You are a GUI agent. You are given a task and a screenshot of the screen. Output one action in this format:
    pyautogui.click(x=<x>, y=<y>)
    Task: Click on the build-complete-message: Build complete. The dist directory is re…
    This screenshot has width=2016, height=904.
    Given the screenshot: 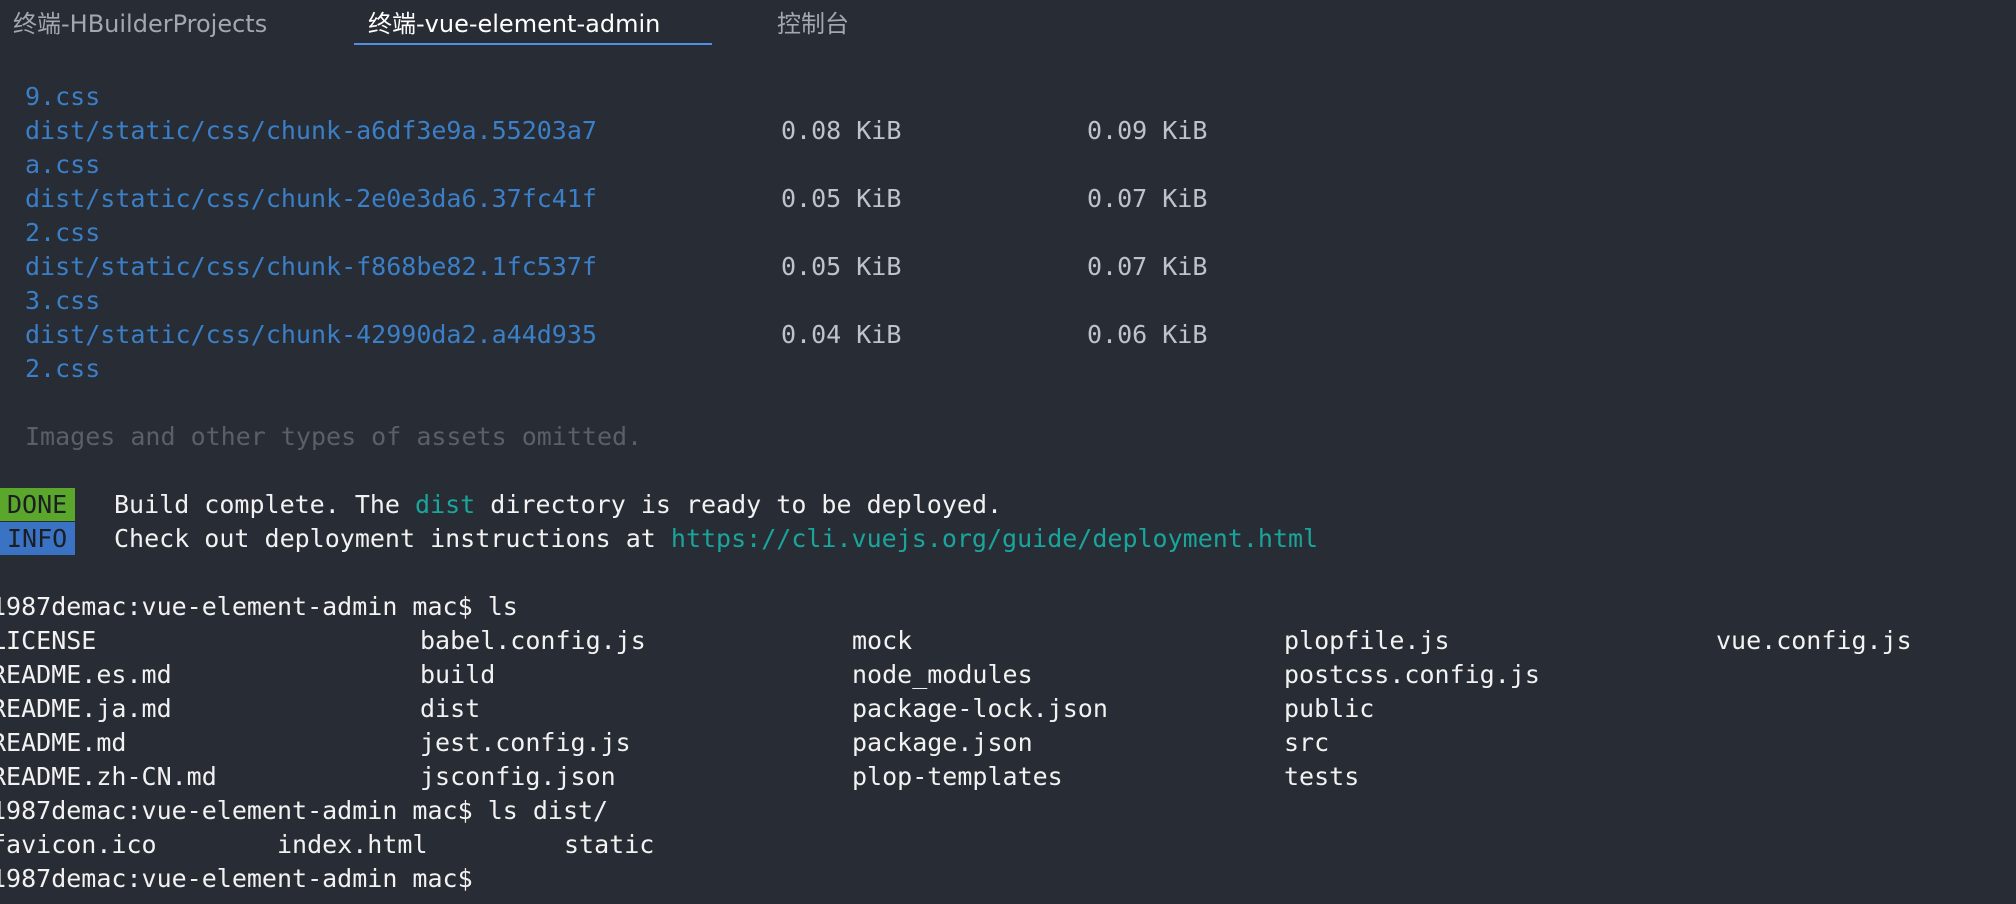 What is the action you would take?
    pyautogui.click(x=558, y=505)
    